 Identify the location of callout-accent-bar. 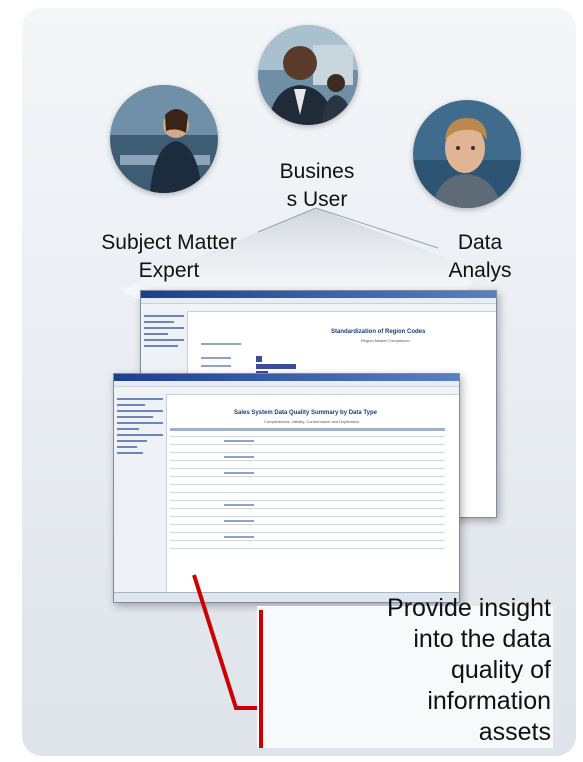
(261, 679).